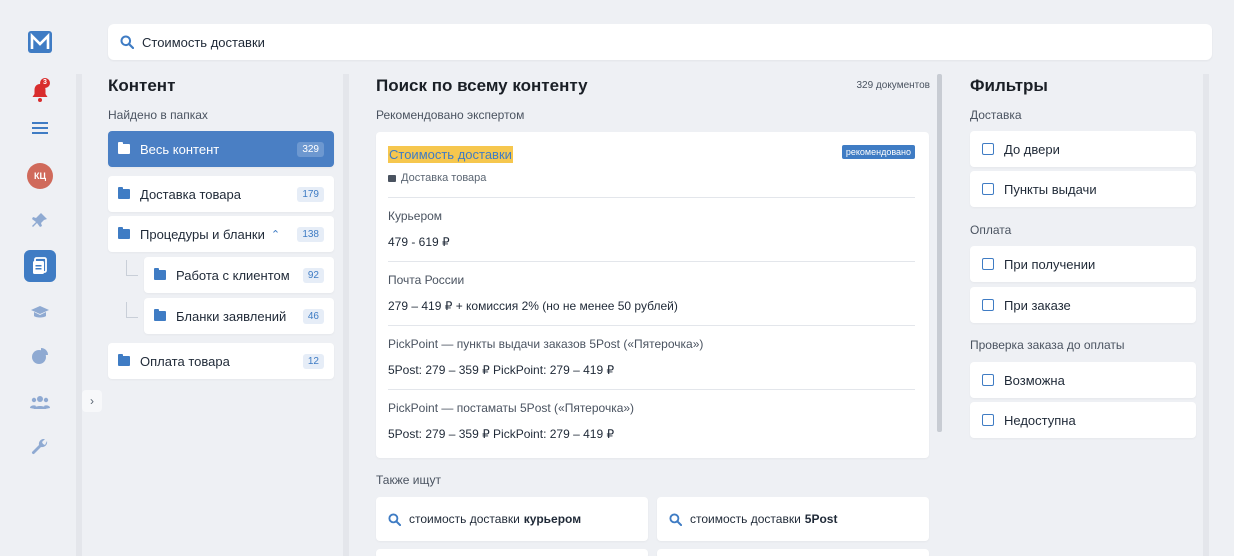 This screenshot has width=1234, height=556. I want to click on suggestion-bold: курьером, so click(552, 519).